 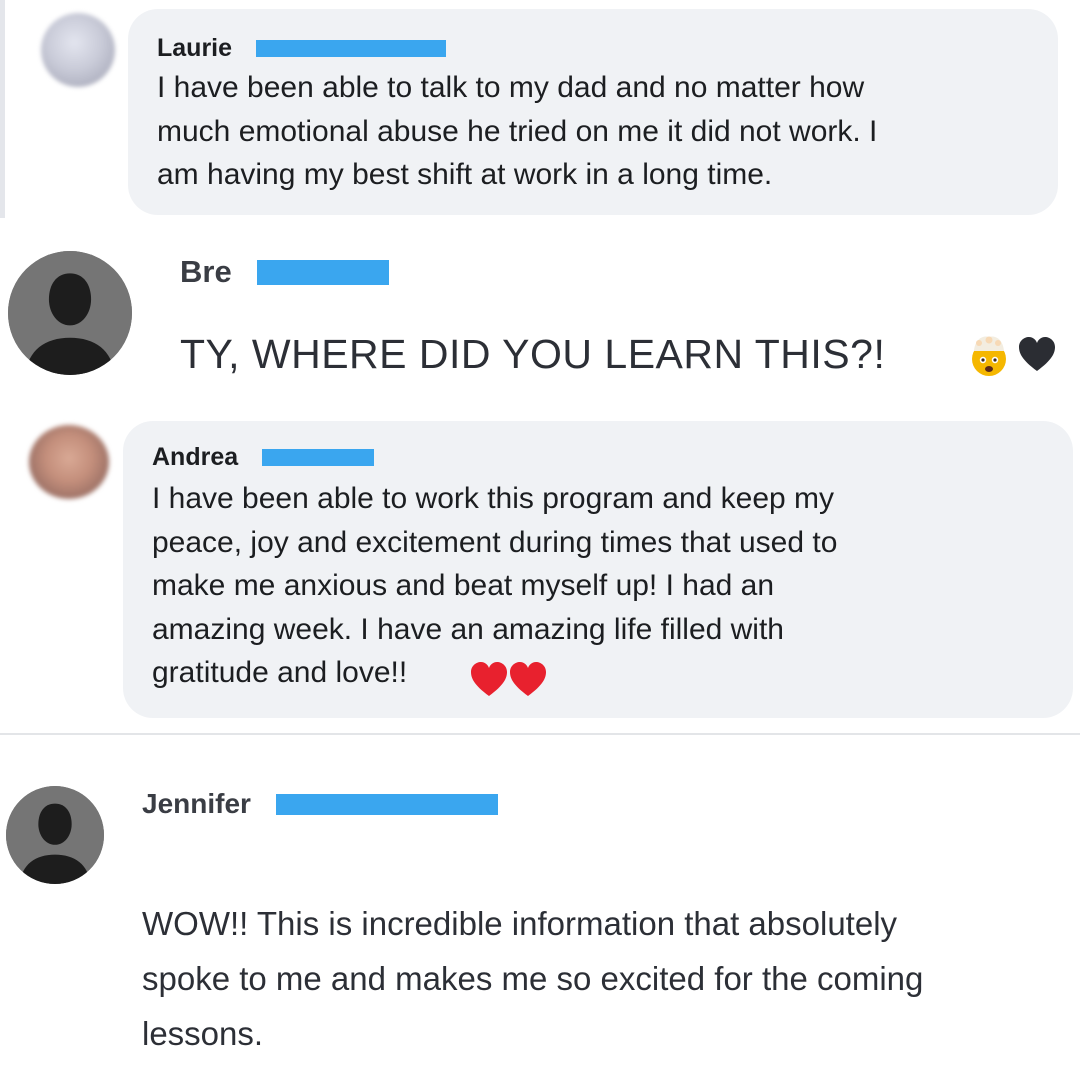 What do you see at coordinates (533, 354) in the screenshot?
I see `comment-text: TY, WHERE DID YOU LEARN THIS?!` at bounding box center [533, 354].